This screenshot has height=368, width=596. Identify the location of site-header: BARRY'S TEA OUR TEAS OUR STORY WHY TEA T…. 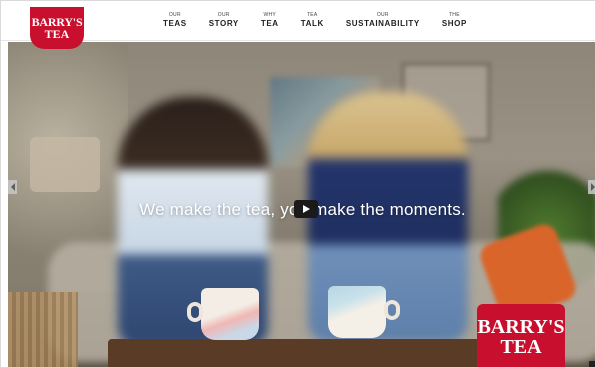
(298, 25).